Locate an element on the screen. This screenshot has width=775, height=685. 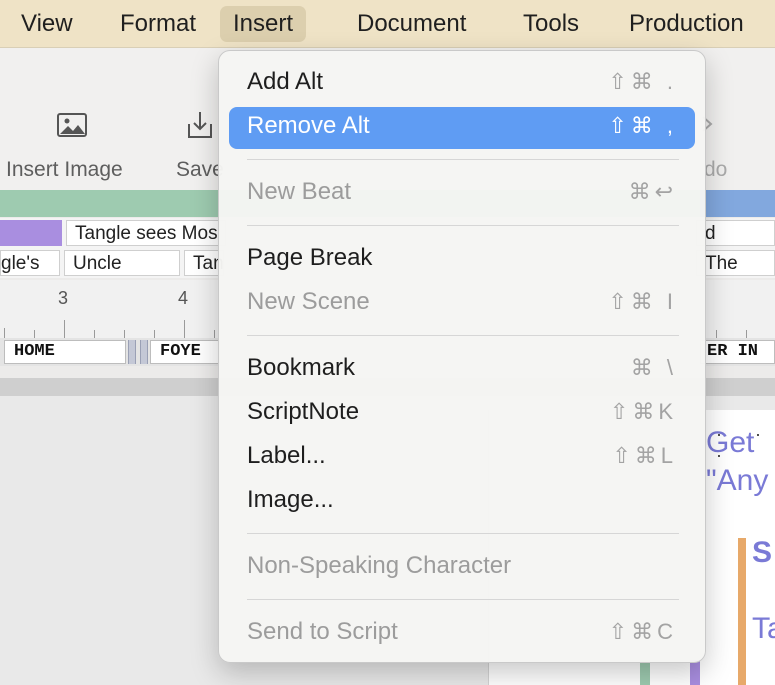
save-label: Save is located at coordinates (200, 169).